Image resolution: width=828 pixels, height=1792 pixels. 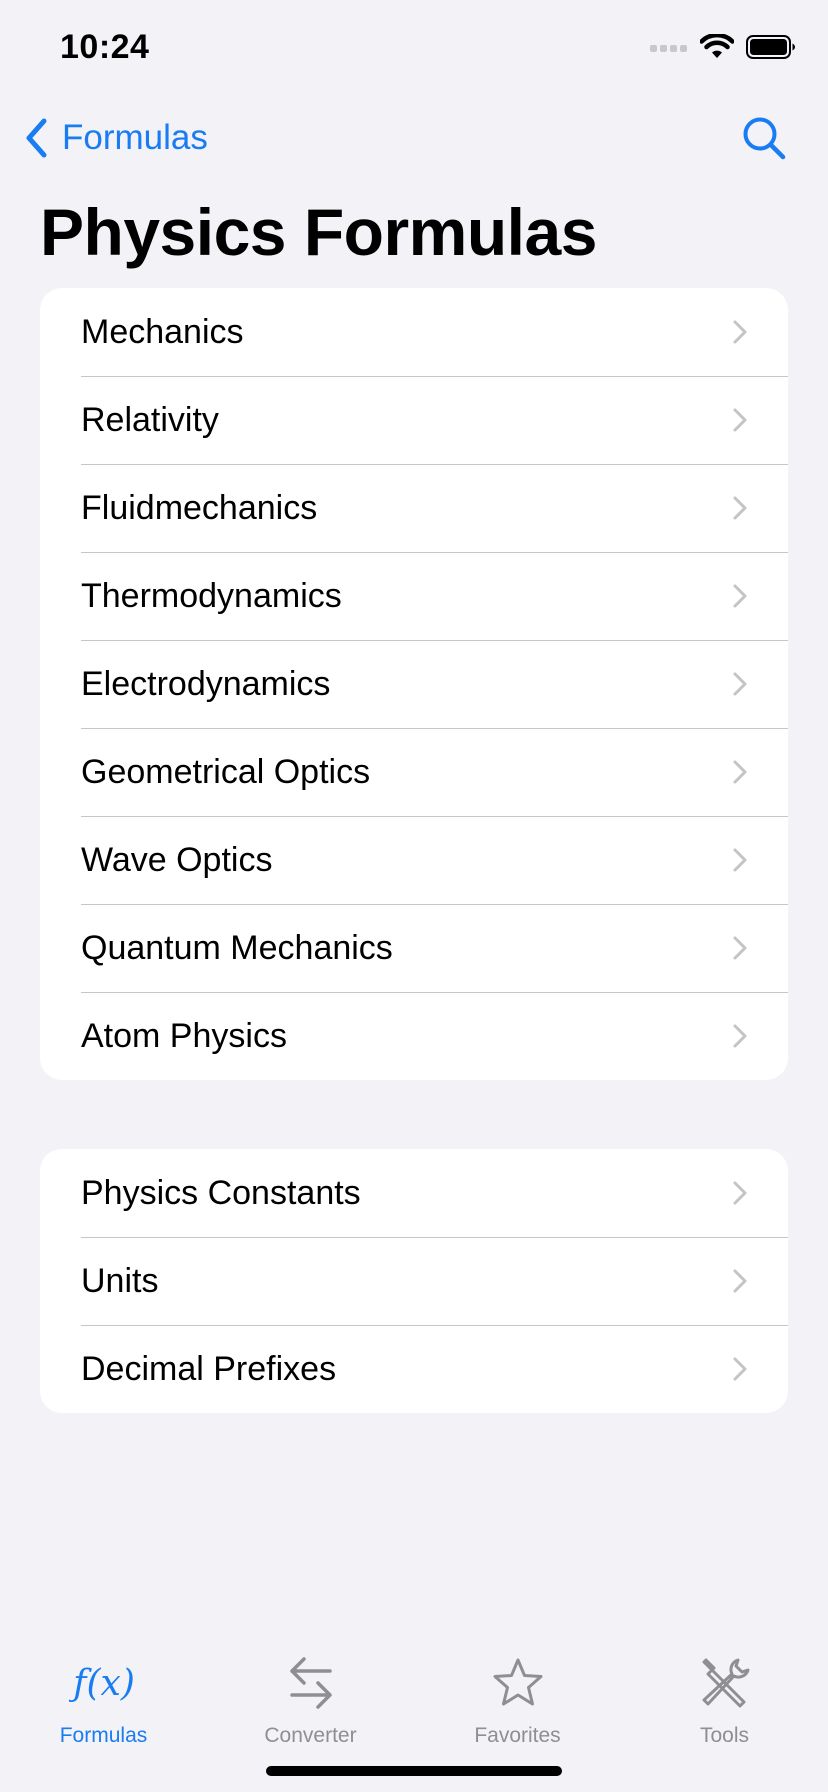 I want to click on list-item-label: Units, so click(x=120, y=1281).